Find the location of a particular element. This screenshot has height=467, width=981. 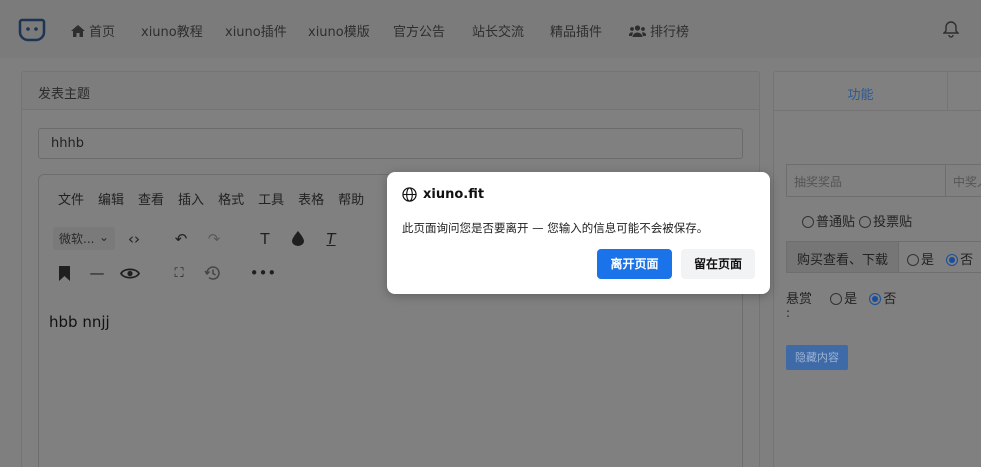

nav-item-plugins: xiuno插件 is located at coordinates (256, 30).